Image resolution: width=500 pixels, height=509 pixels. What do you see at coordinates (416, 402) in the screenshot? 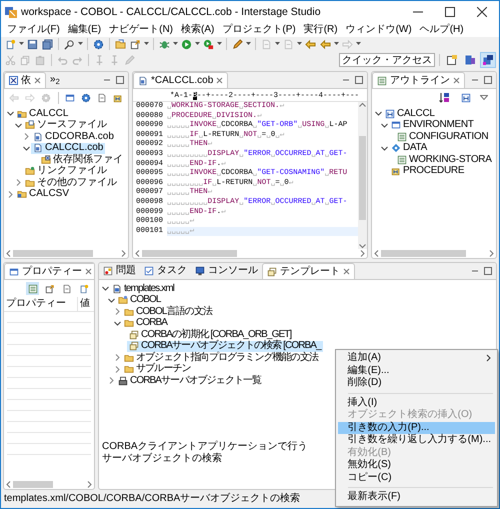
I see `menu-item: 挿入(I)` at bounding box center [416, 402].